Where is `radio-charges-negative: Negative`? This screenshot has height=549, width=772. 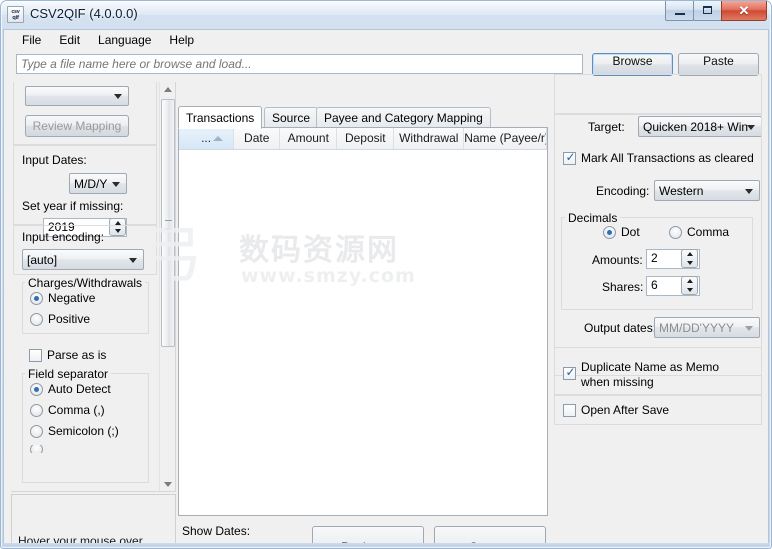
radio-charges-negative: Negative is located at coordinates (62, 298).